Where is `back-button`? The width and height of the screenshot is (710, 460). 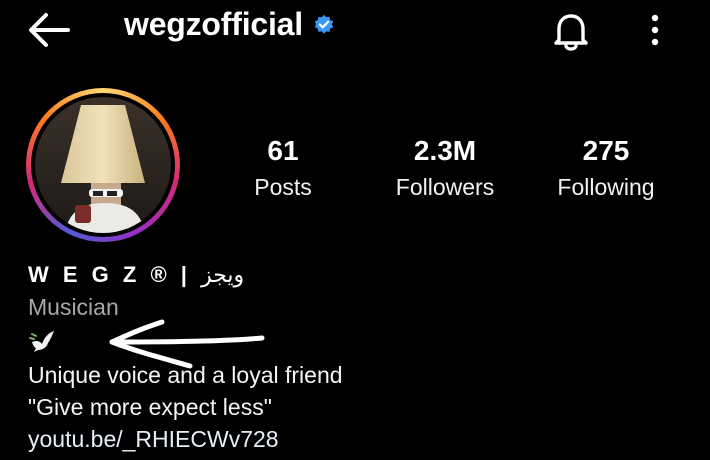
back-button is located at coordinates (48, 30).